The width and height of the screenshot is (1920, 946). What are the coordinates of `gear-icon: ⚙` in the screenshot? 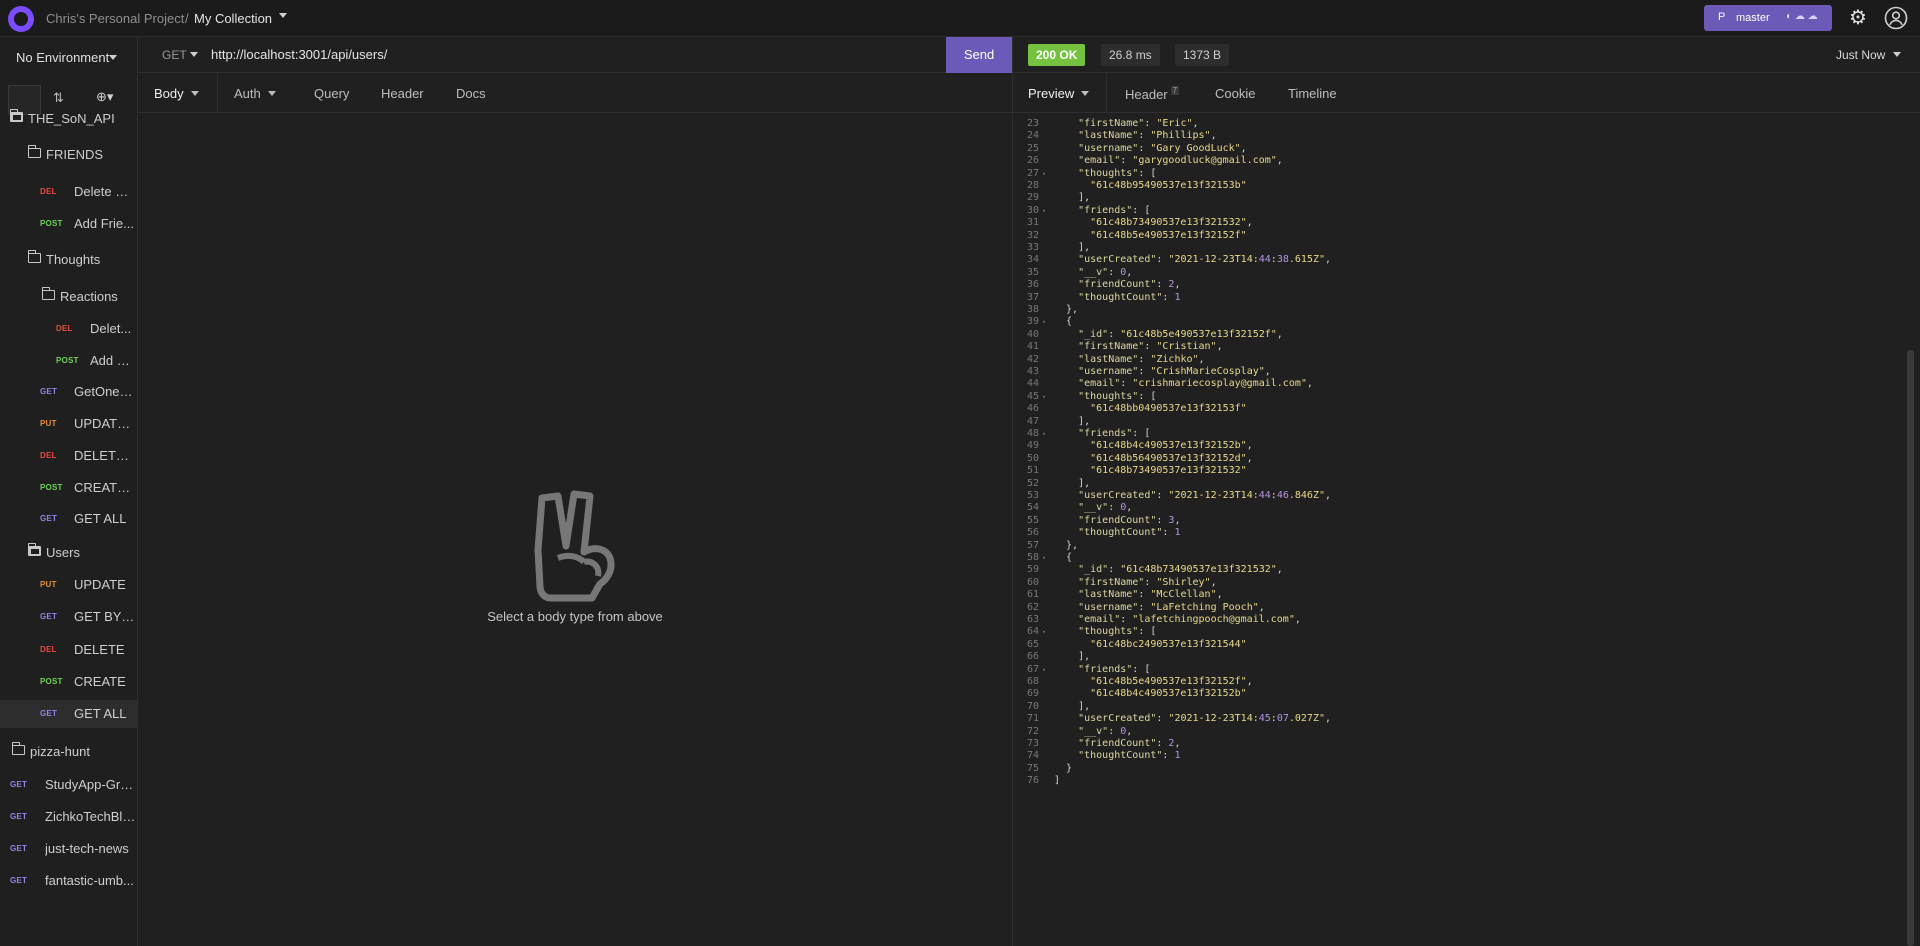 It's located at (1858, 18).